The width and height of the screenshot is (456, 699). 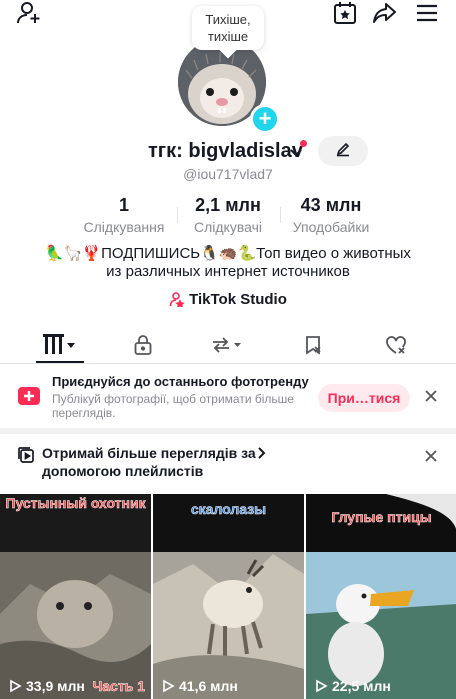 What do you see at coordinates (75, 503) in the screenshot?
I see `video-caption: Пустынный охотник` at bounding box center [75, 503].